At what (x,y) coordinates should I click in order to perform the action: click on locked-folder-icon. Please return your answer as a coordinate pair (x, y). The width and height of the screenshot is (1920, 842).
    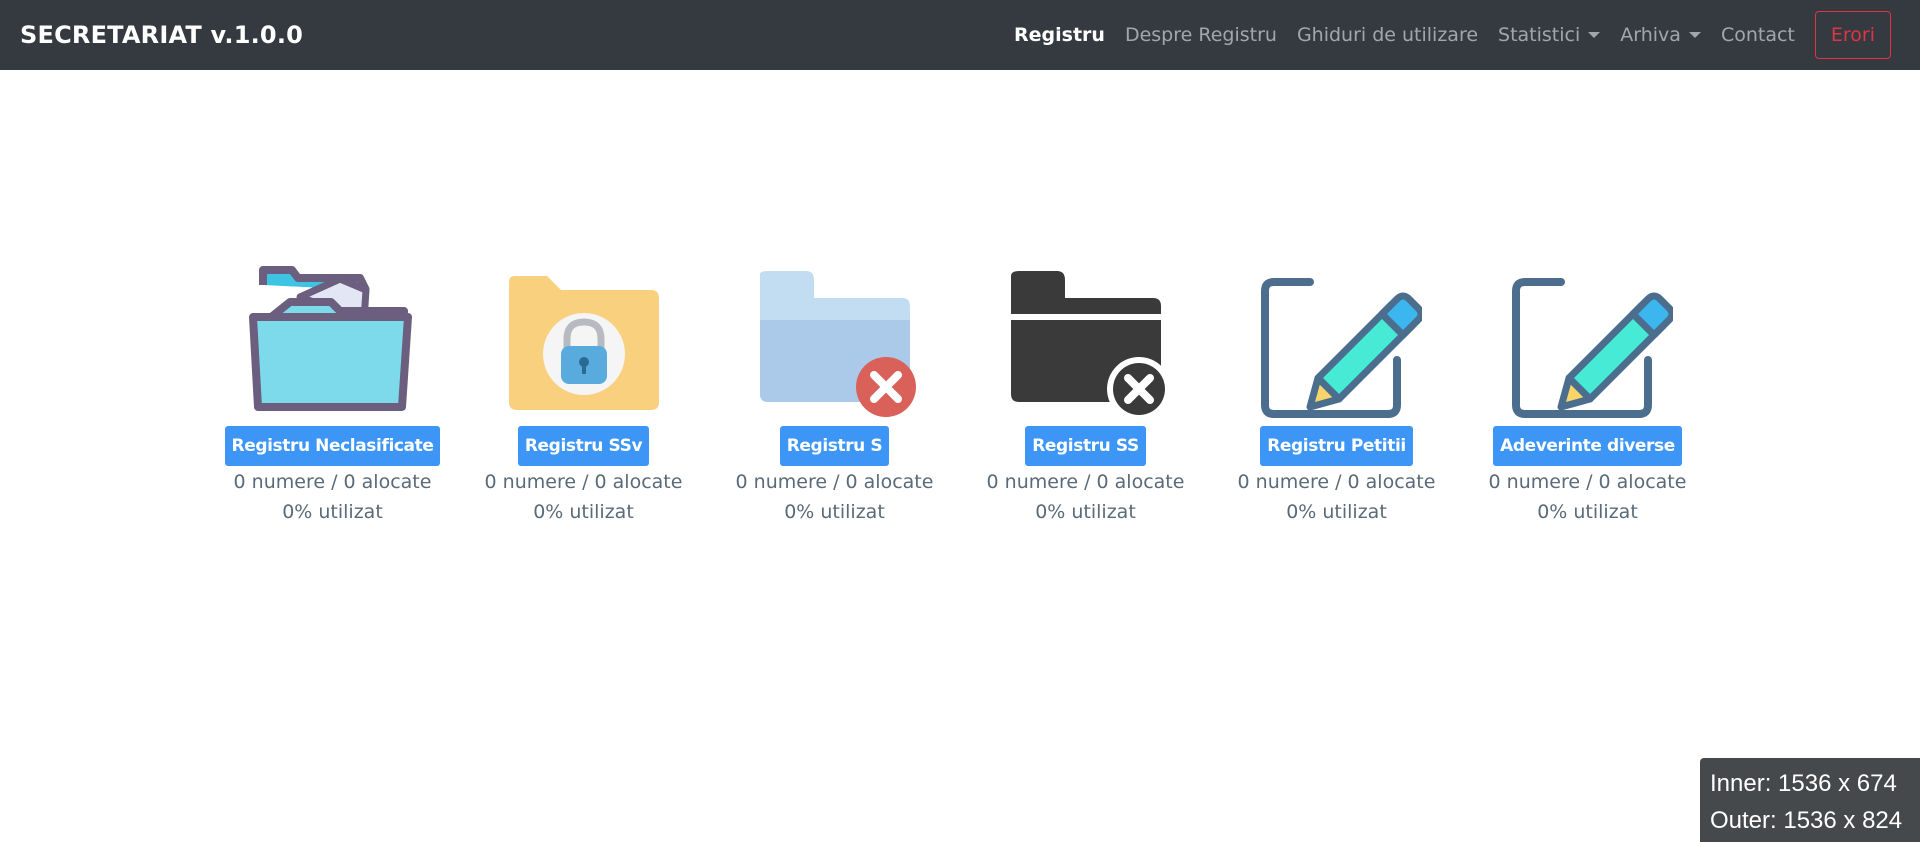
    Looking at the image, I should click on (584, 342).